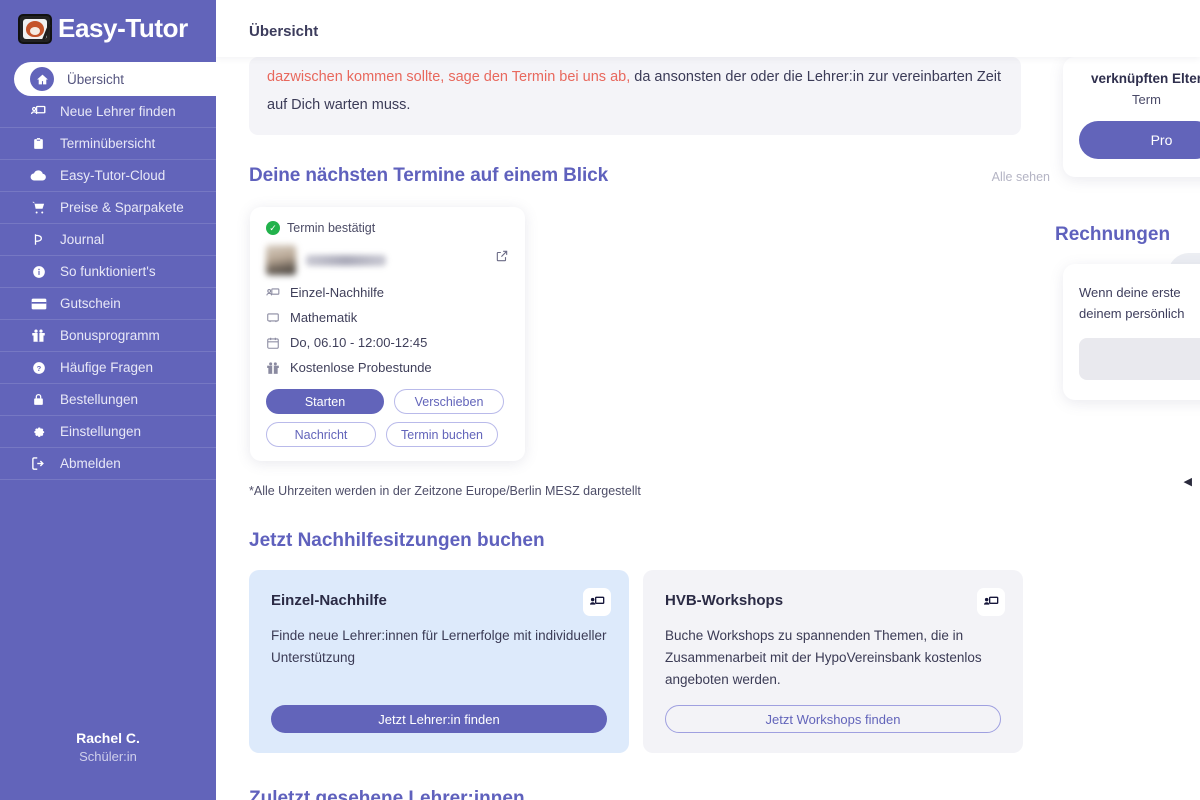  Describe the element at coordinates (108, 738) in the screenshot. I see `user-name: Rachel C.` at that location.